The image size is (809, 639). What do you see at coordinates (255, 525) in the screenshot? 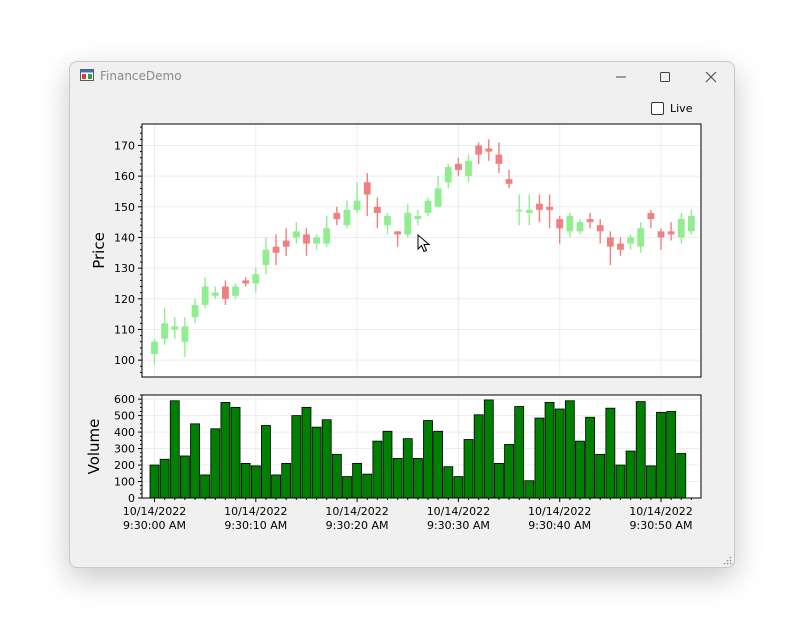
I see `x-tick-label-time: 9:30:10 AM` at bounding box center [255, 525].